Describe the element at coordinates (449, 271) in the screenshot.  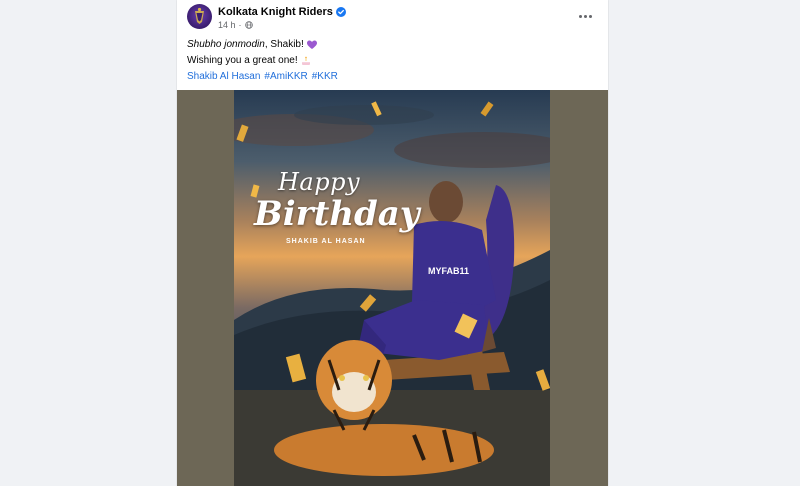
I see `jersey-sponsor-text: MYFAB11` at that location.